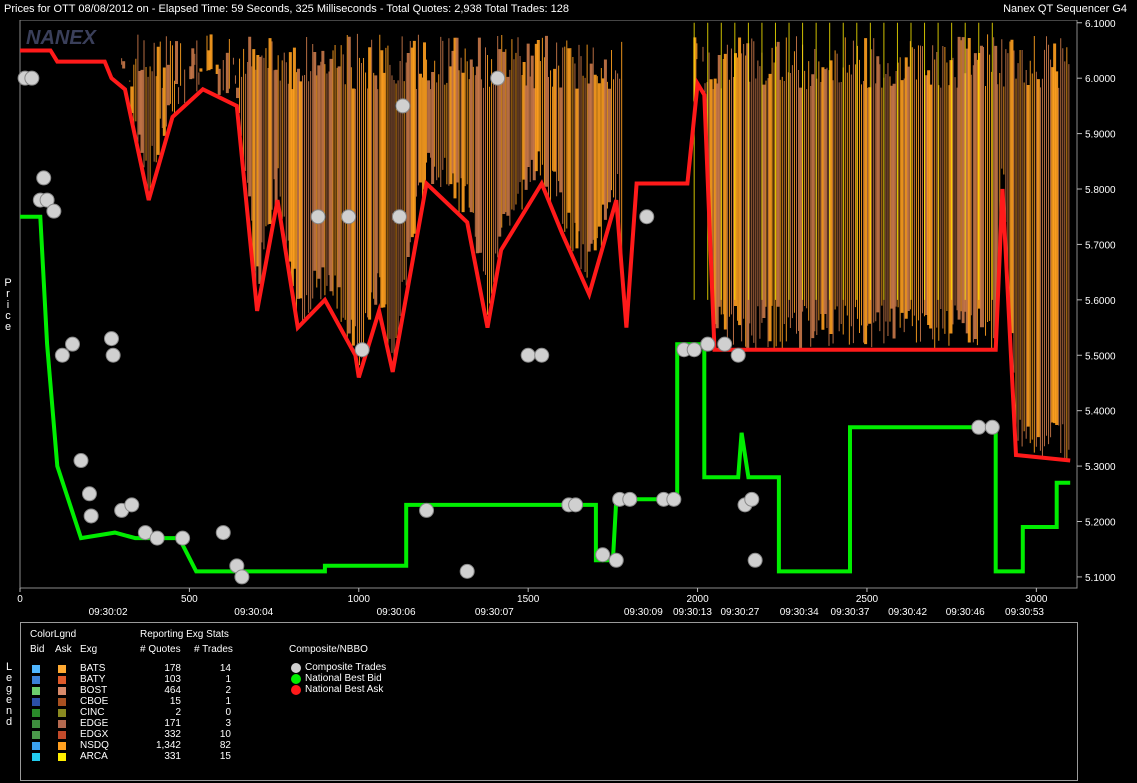 This screenshot has width=1137, height=783. What do you see at coordinates (692, 612) in the screenshot?
I see `x-time-label: 09:30:13` at bounding box center [692, 612].